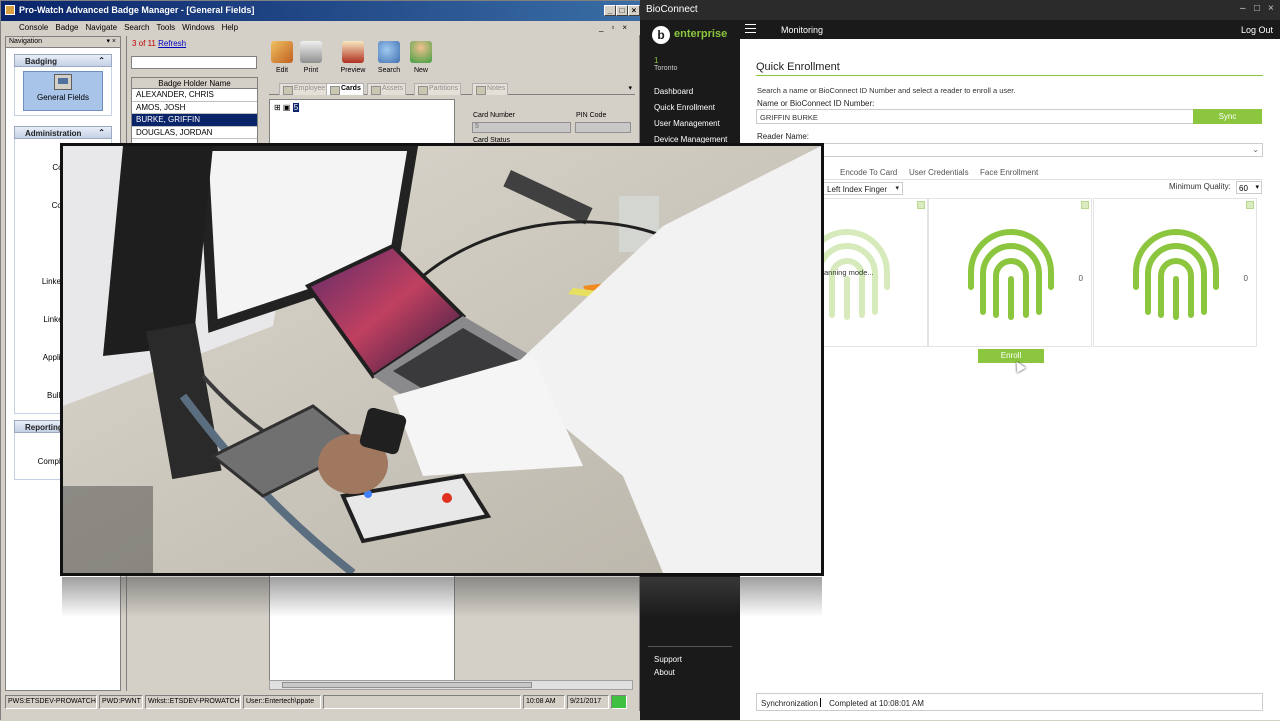  I want to click on tree-node: ⊞ ▣ 5, so click(287, 107).